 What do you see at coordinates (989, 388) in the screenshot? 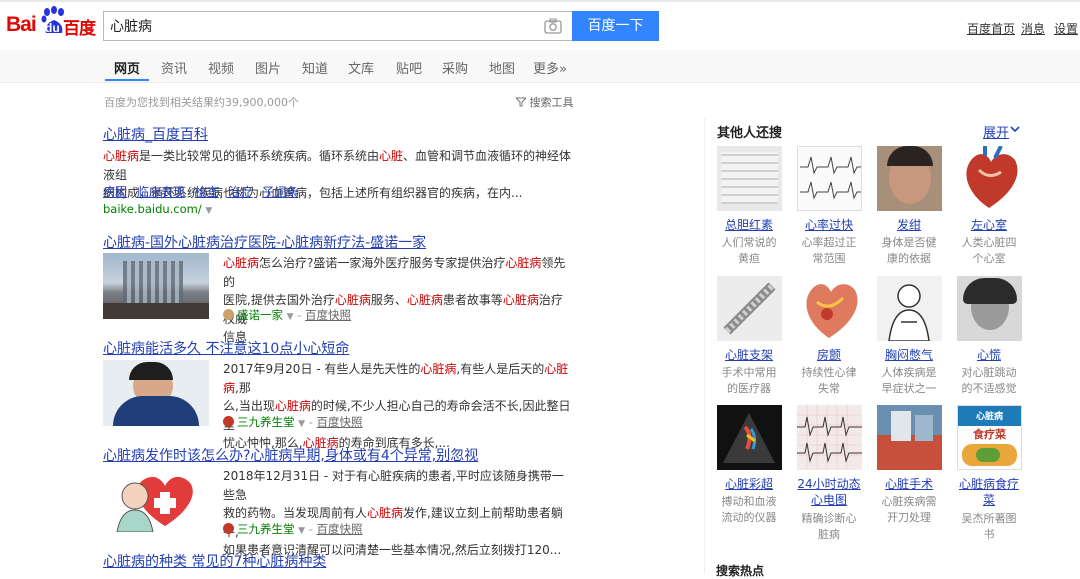
I see `card-desc-line: 的不适感觉` at bounding box center [989, 388].